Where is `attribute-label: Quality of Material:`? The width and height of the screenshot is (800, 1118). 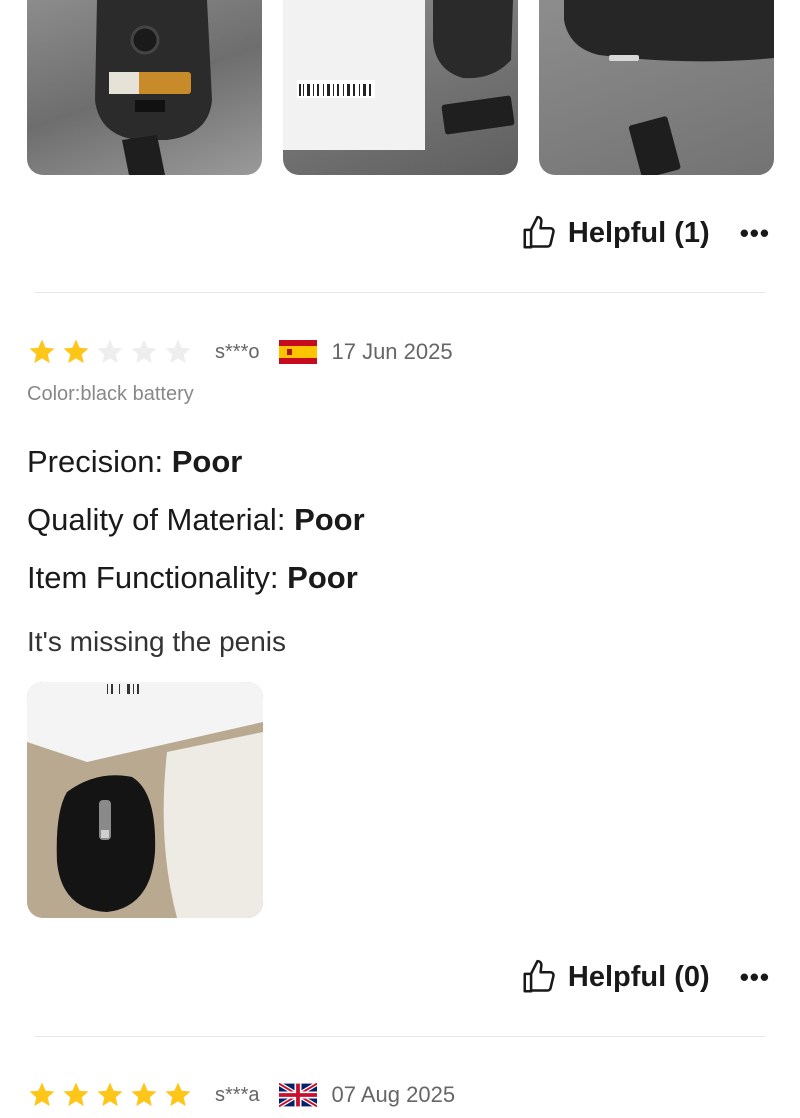
attribute-label: Quality of Material: is located at coordinates (156, 519).